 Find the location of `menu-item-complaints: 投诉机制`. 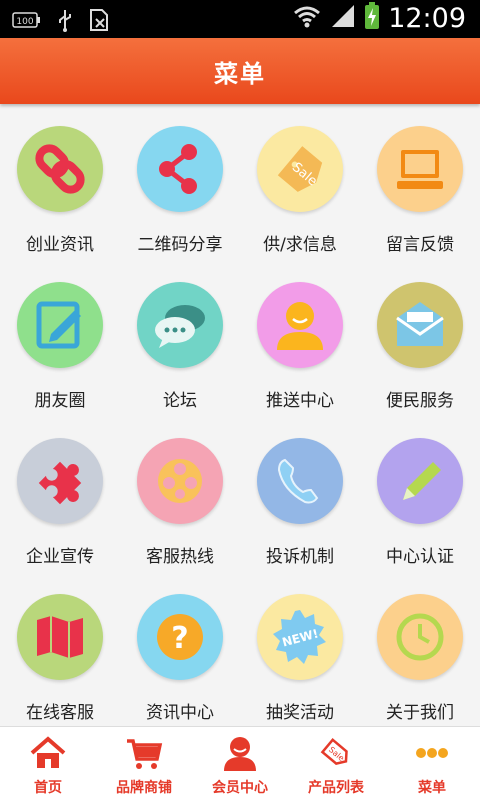

menu-item-complaints: 投诉机制 is located at coordinates (300, 494).